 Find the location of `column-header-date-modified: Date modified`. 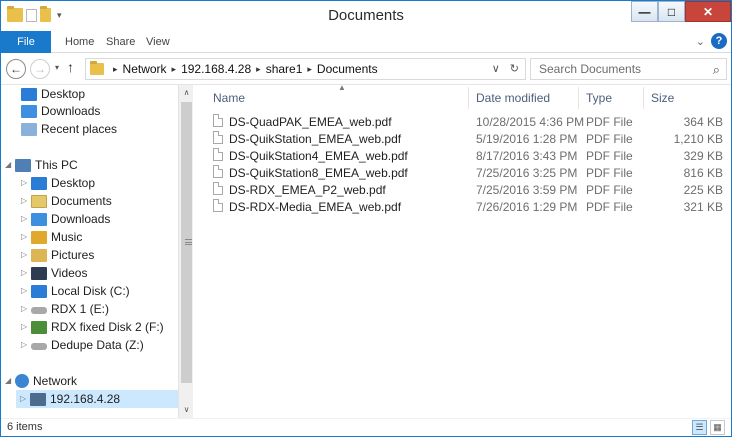

column-header-date-modified: Date modified is located at coordinates (513, 98).